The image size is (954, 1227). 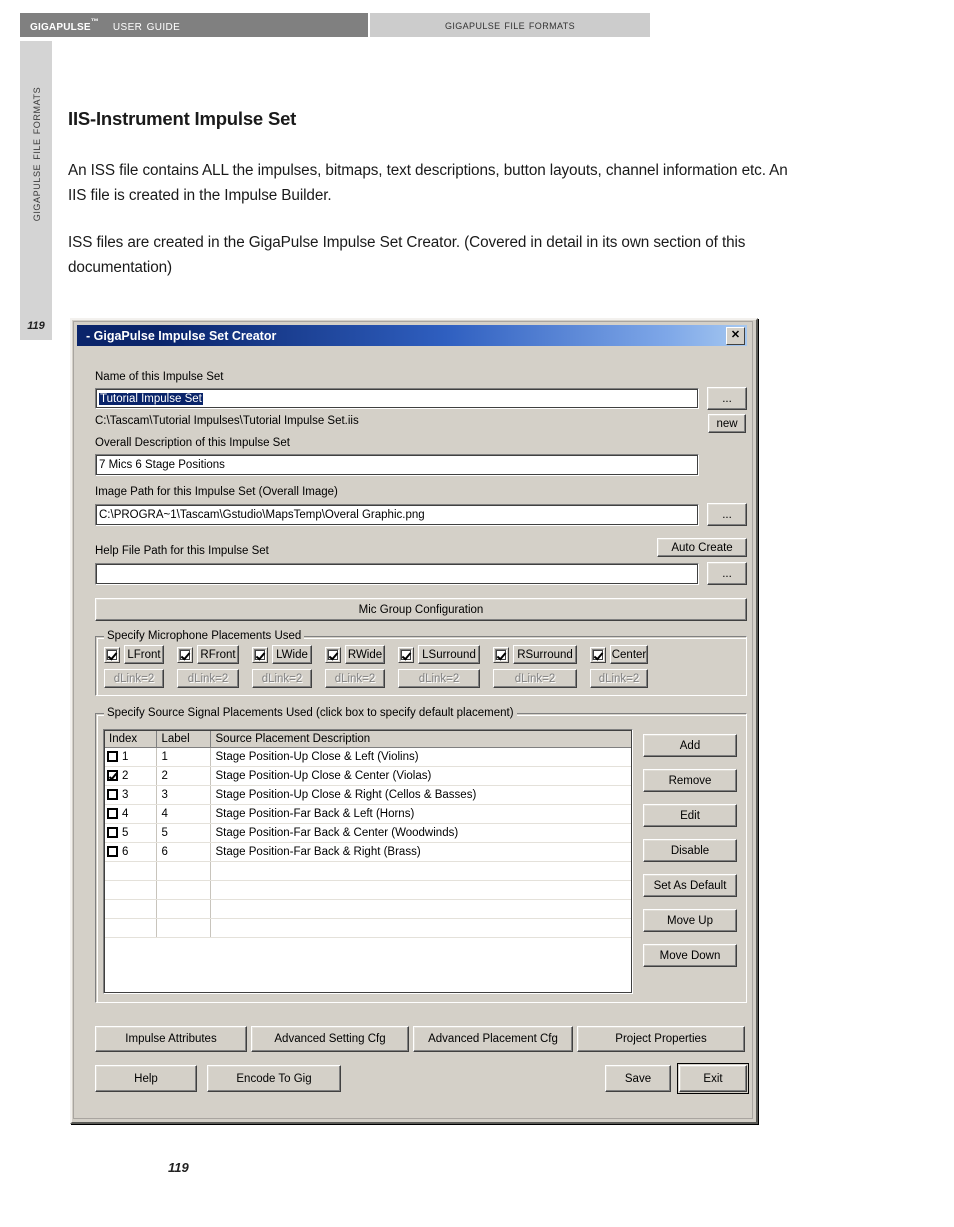 What do you see at coordinates (130, 776) in the screenshot?
I see `grid-cell-index: 2` at bounding box center [130, 776].